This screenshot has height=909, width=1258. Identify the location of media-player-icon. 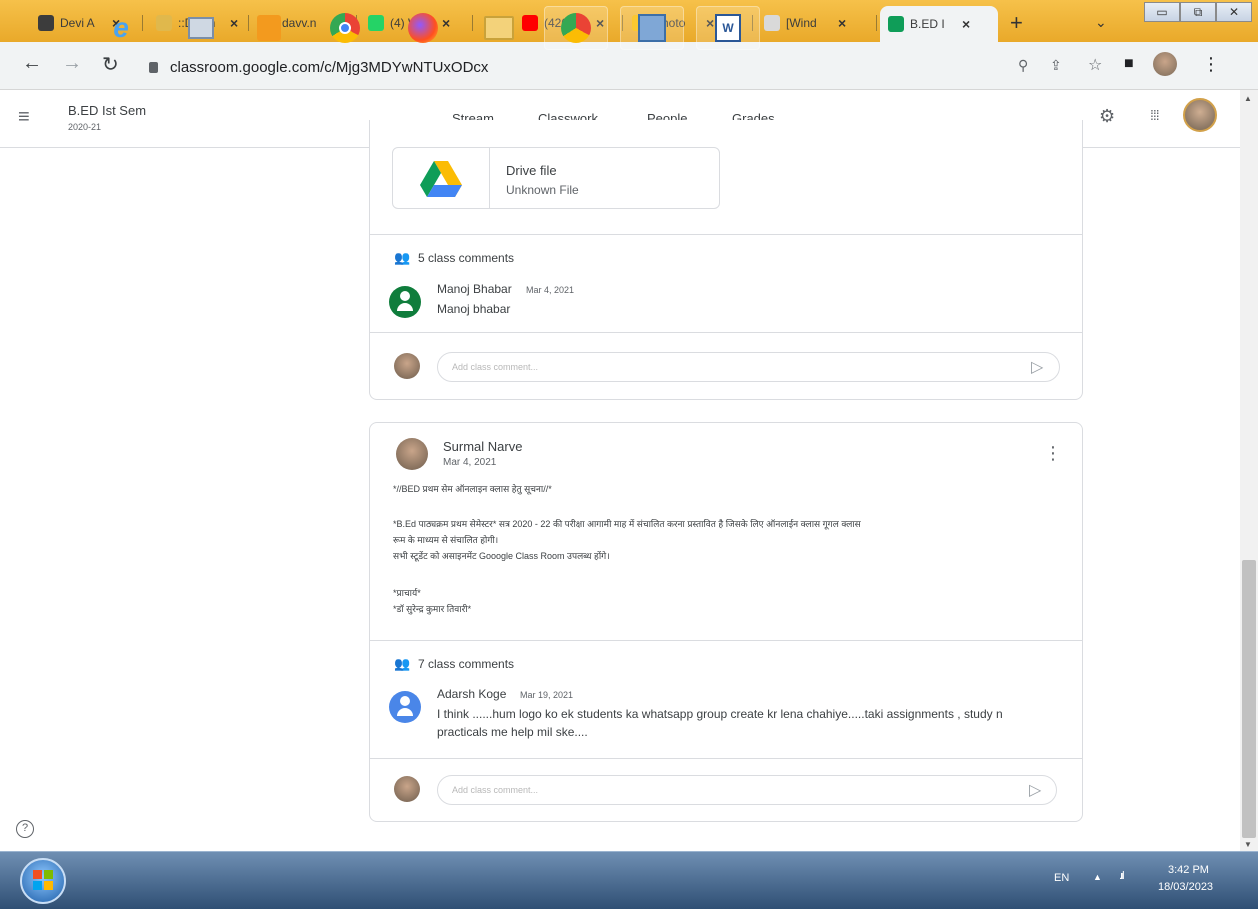
(269, 28).